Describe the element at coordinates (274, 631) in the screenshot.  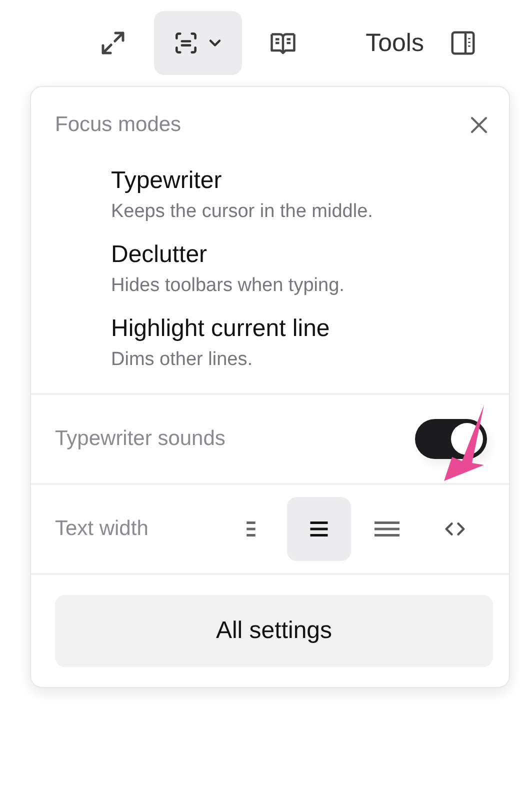
I see `all-settings-button: All settings` at that location.